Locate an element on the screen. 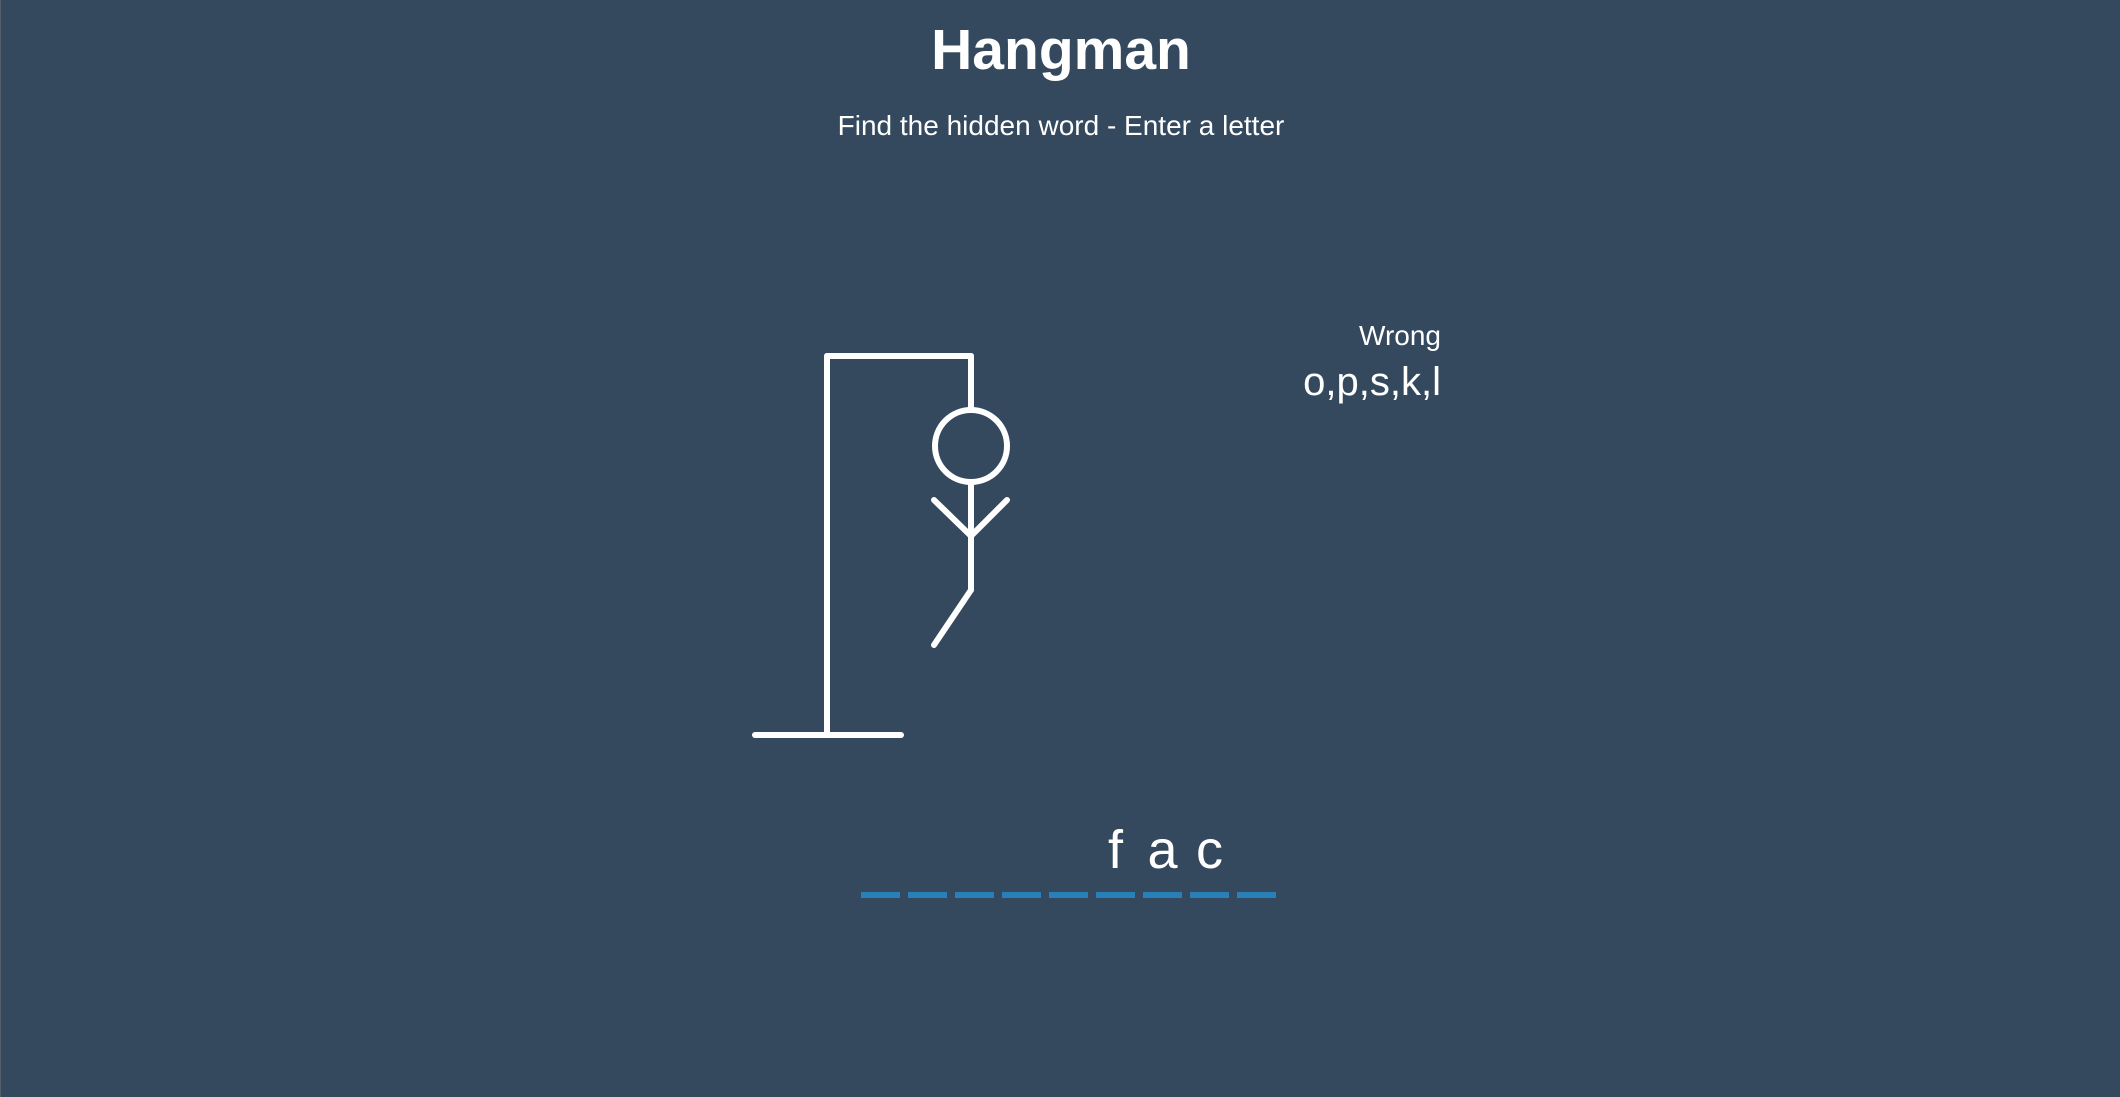  letter-slot: f is located at coordinates (1115, 858).